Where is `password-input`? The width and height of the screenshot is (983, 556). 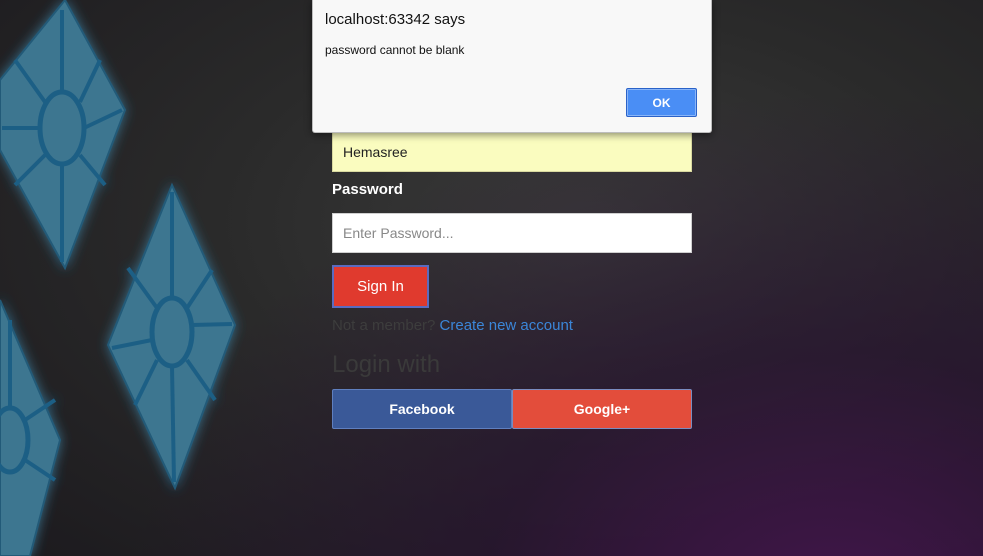 password-input is located at coordinates (512, 233).